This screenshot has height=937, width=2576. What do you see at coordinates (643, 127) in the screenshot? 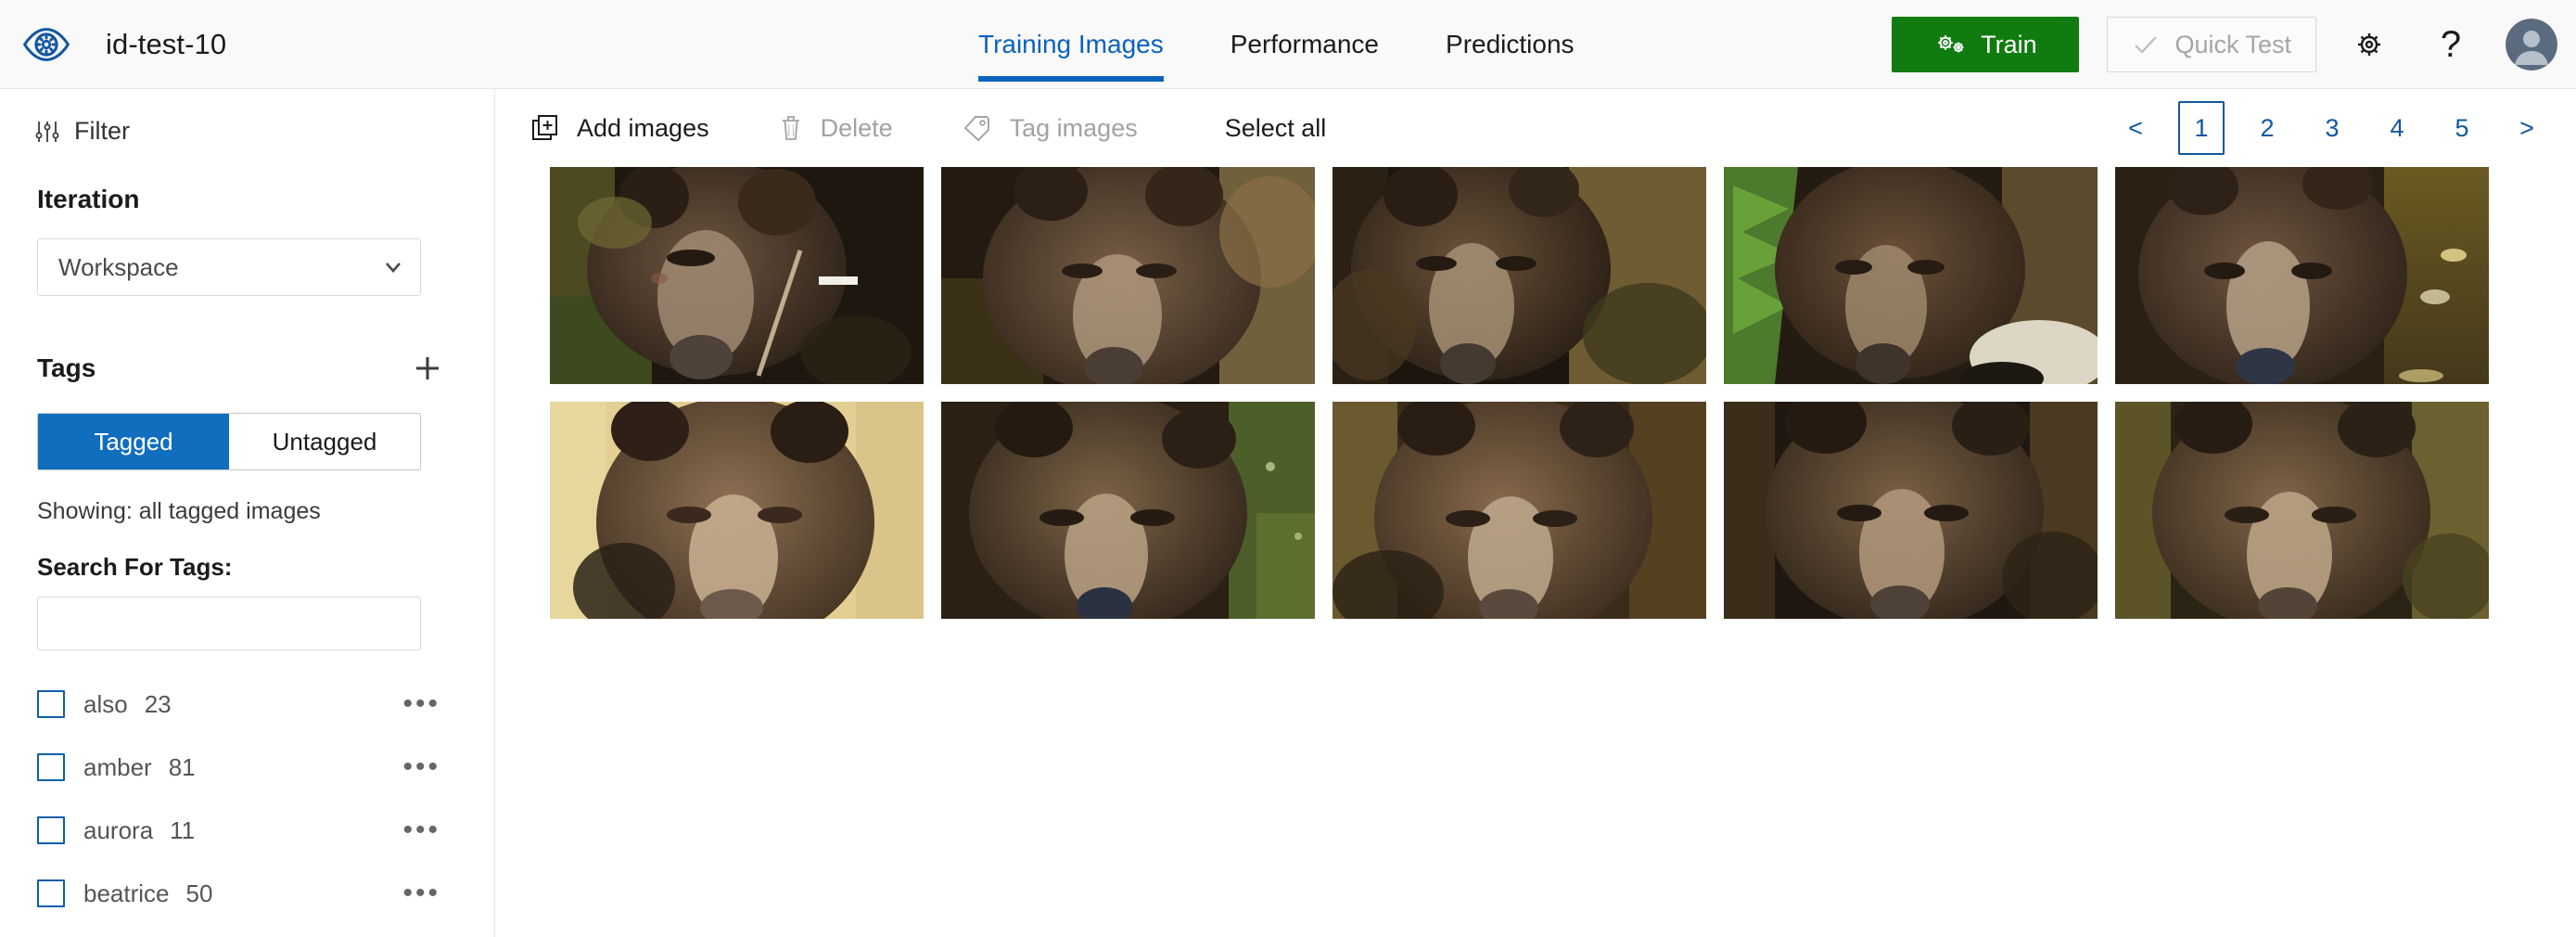
I see `add-images-label: Add images` at bounding box center [643, 127].